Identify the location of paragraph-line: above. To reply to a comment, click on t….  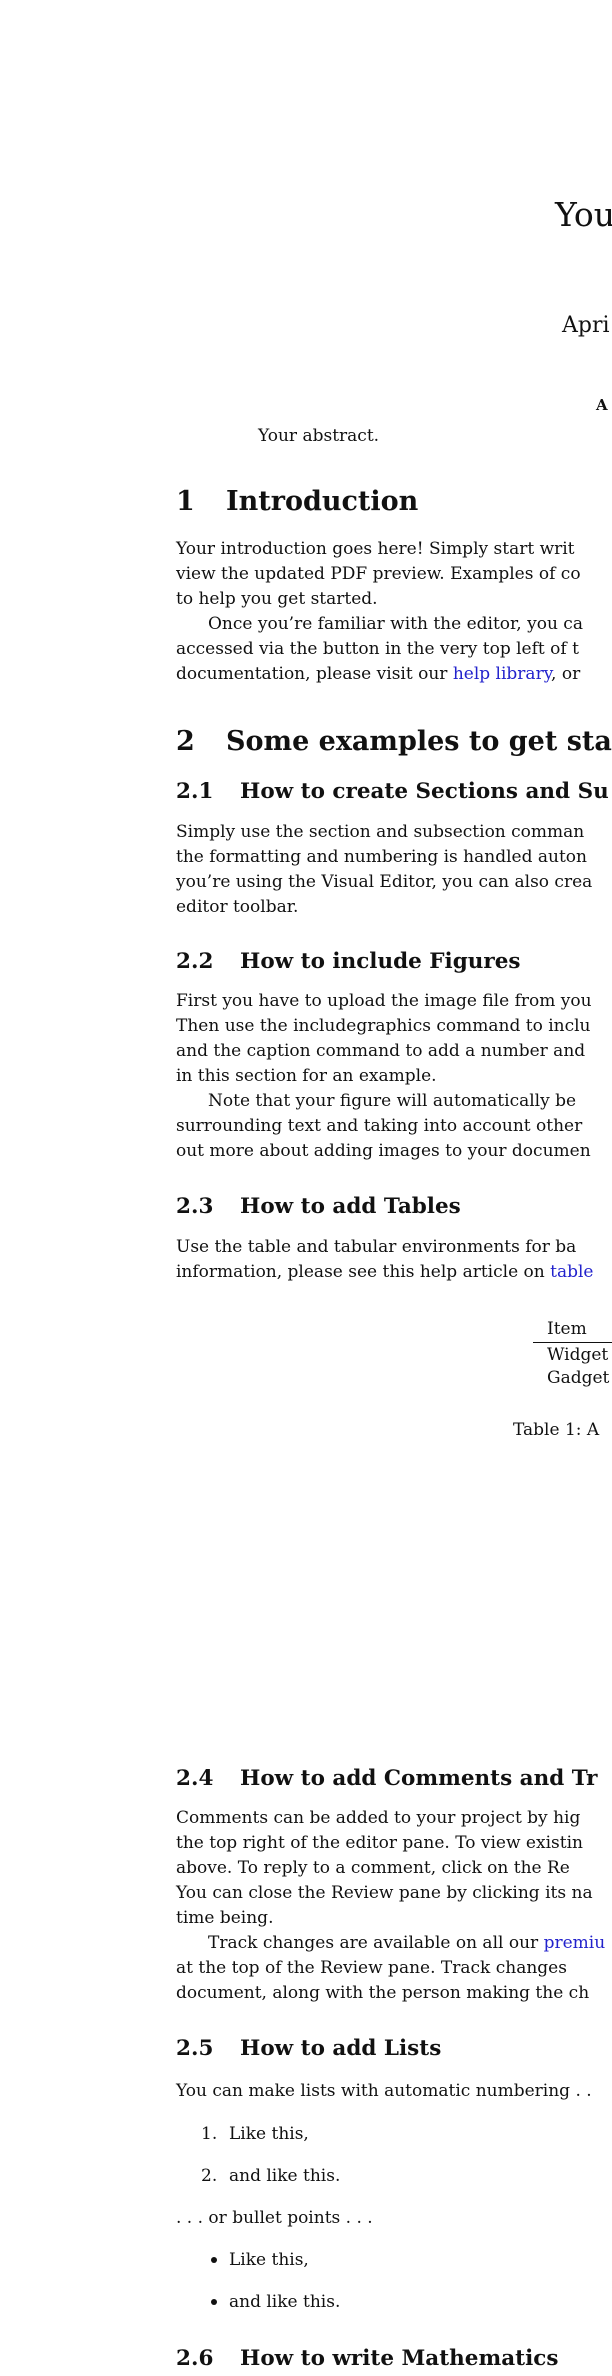
(373, 1868).